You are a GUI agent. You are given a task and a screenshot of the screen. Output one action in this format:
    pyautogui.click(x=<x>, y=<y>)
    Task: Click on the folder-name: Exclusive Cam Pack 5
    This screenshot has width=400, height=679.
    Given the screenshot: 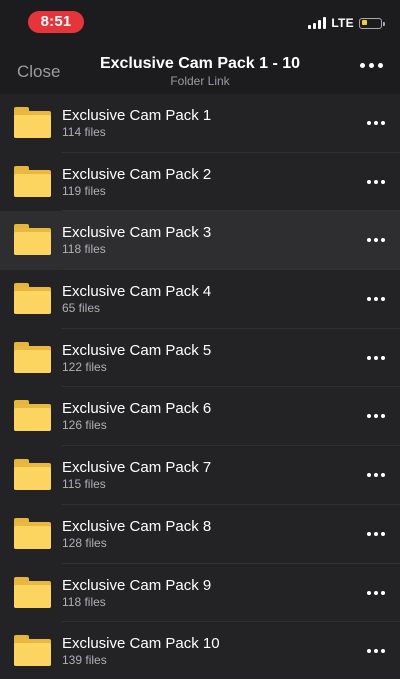 What is the action you would take?
    pyautogui.click(x=137, y=350)
    